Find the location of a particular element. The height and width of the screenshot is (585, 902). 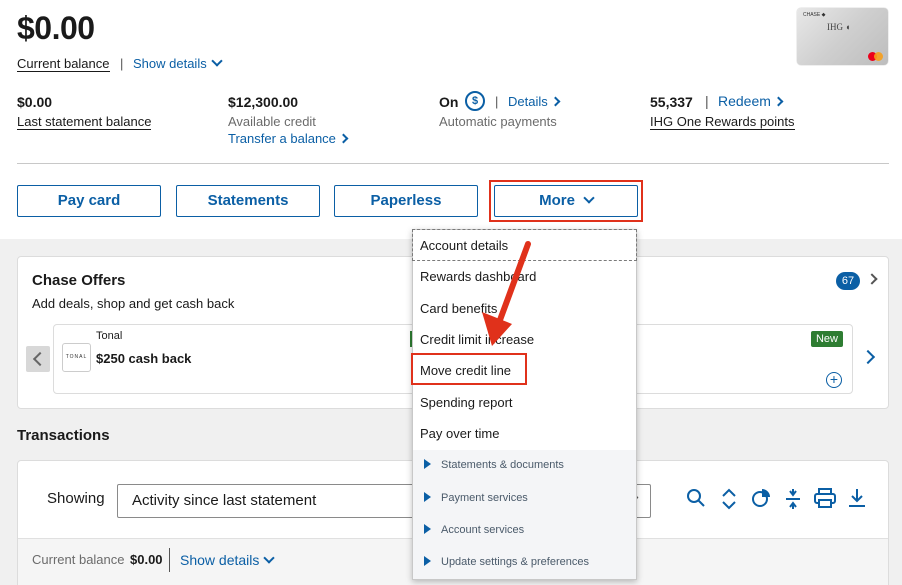

menu-section-account-services: Account services is located at coordinates (474, 529).